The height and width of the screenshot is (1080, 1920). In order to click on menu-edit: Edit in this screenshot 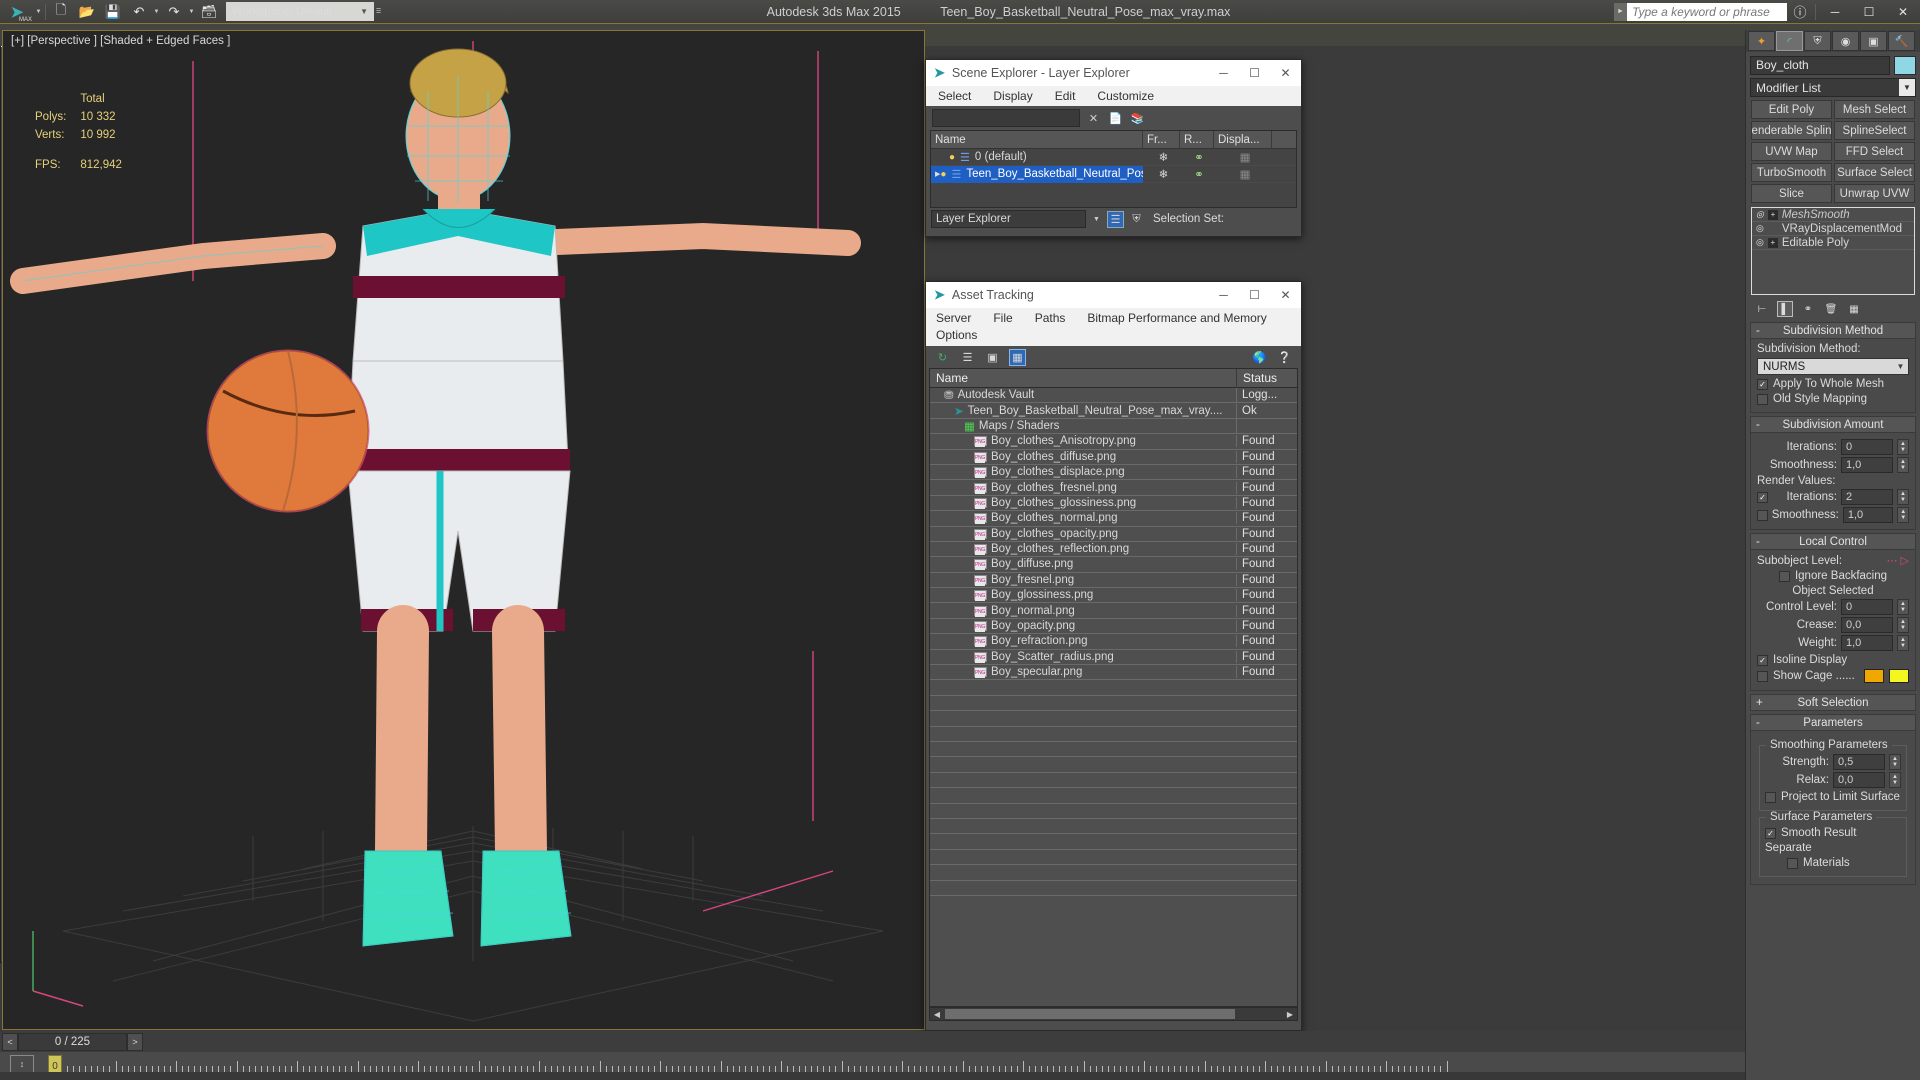, I will do `click(1065, 96)`.